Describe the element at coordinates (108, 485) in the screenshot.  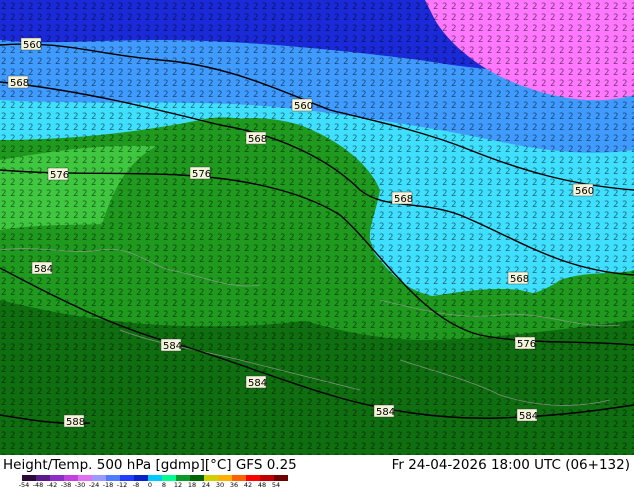
I see `colorbar-tick-label: -18` at that location.